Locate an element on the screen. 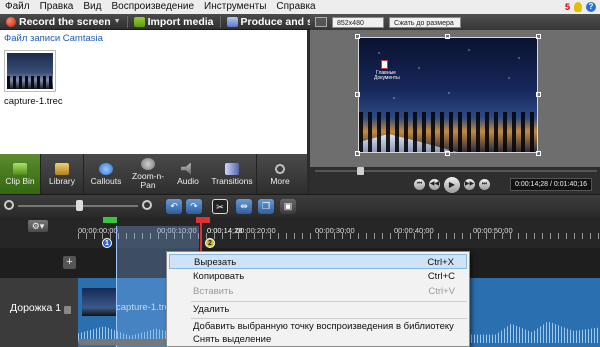  undo-icon: ↶ is located at coordinates (174, 206).